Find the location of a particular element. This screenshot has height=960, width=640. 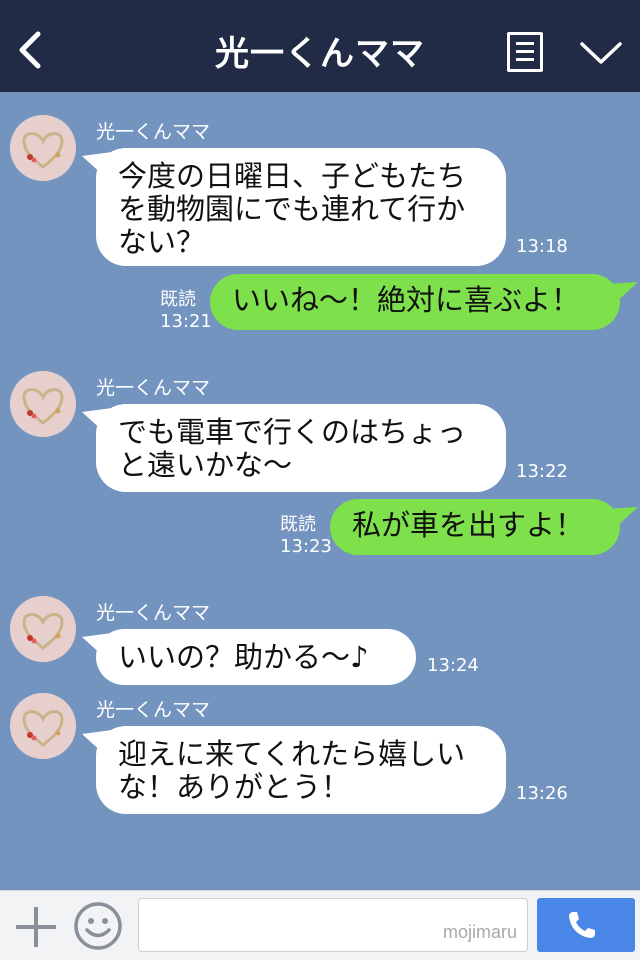

memo-button is located at coordinates (525, 52).